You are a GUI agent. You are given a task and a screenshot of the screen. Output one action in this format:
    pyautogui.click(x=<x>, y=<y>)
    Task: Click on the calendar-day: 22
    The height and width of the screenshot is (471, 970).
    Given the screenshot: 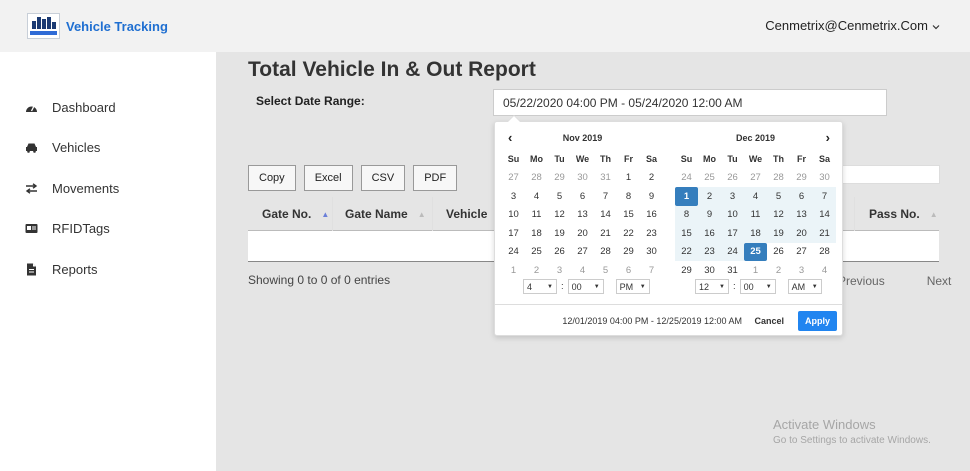 What is the action you would take?
    pyautogui.click(x=628, y=233)
    